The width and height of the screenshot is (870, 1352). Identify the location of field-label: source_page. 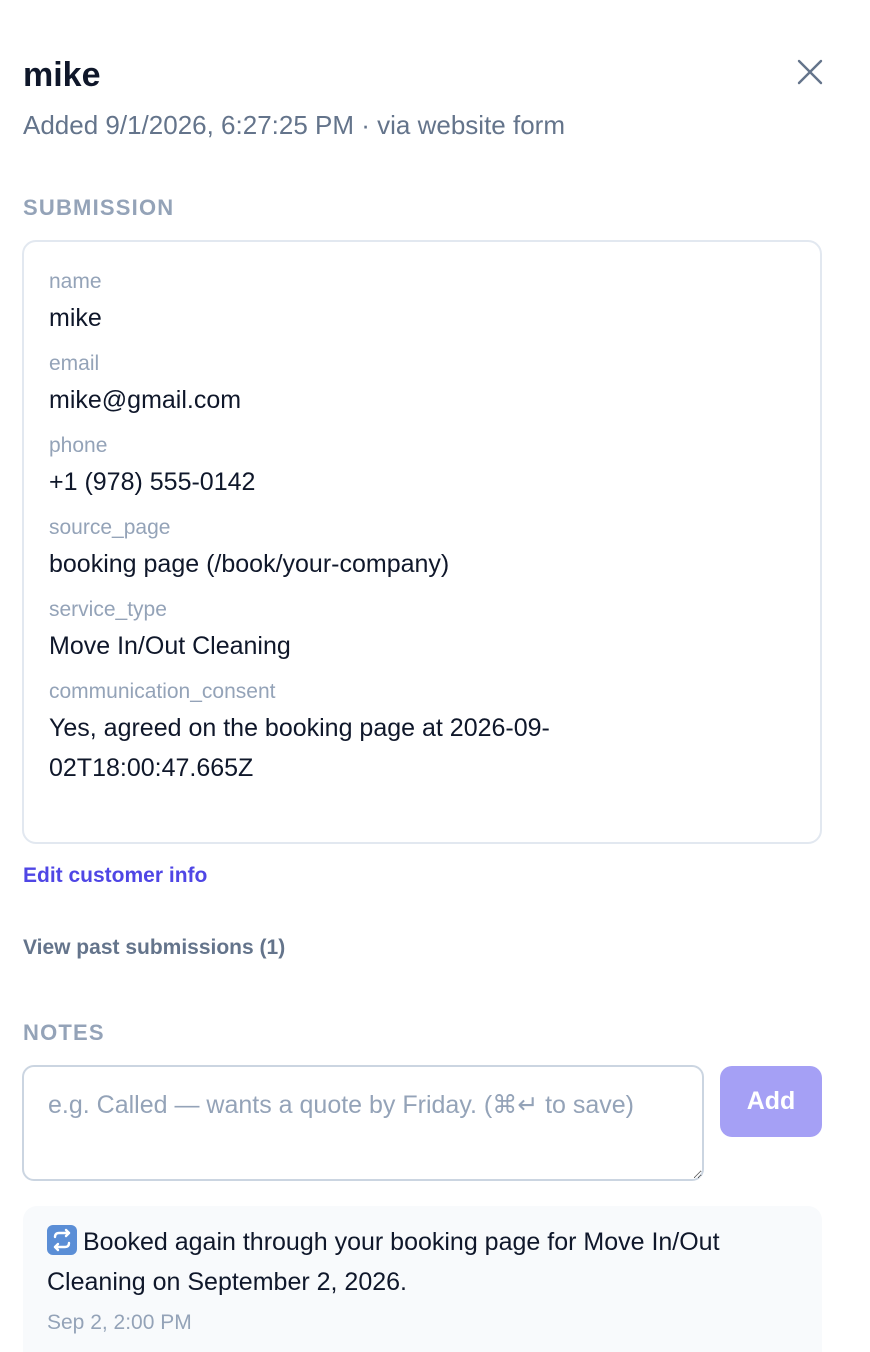
(110, 527).